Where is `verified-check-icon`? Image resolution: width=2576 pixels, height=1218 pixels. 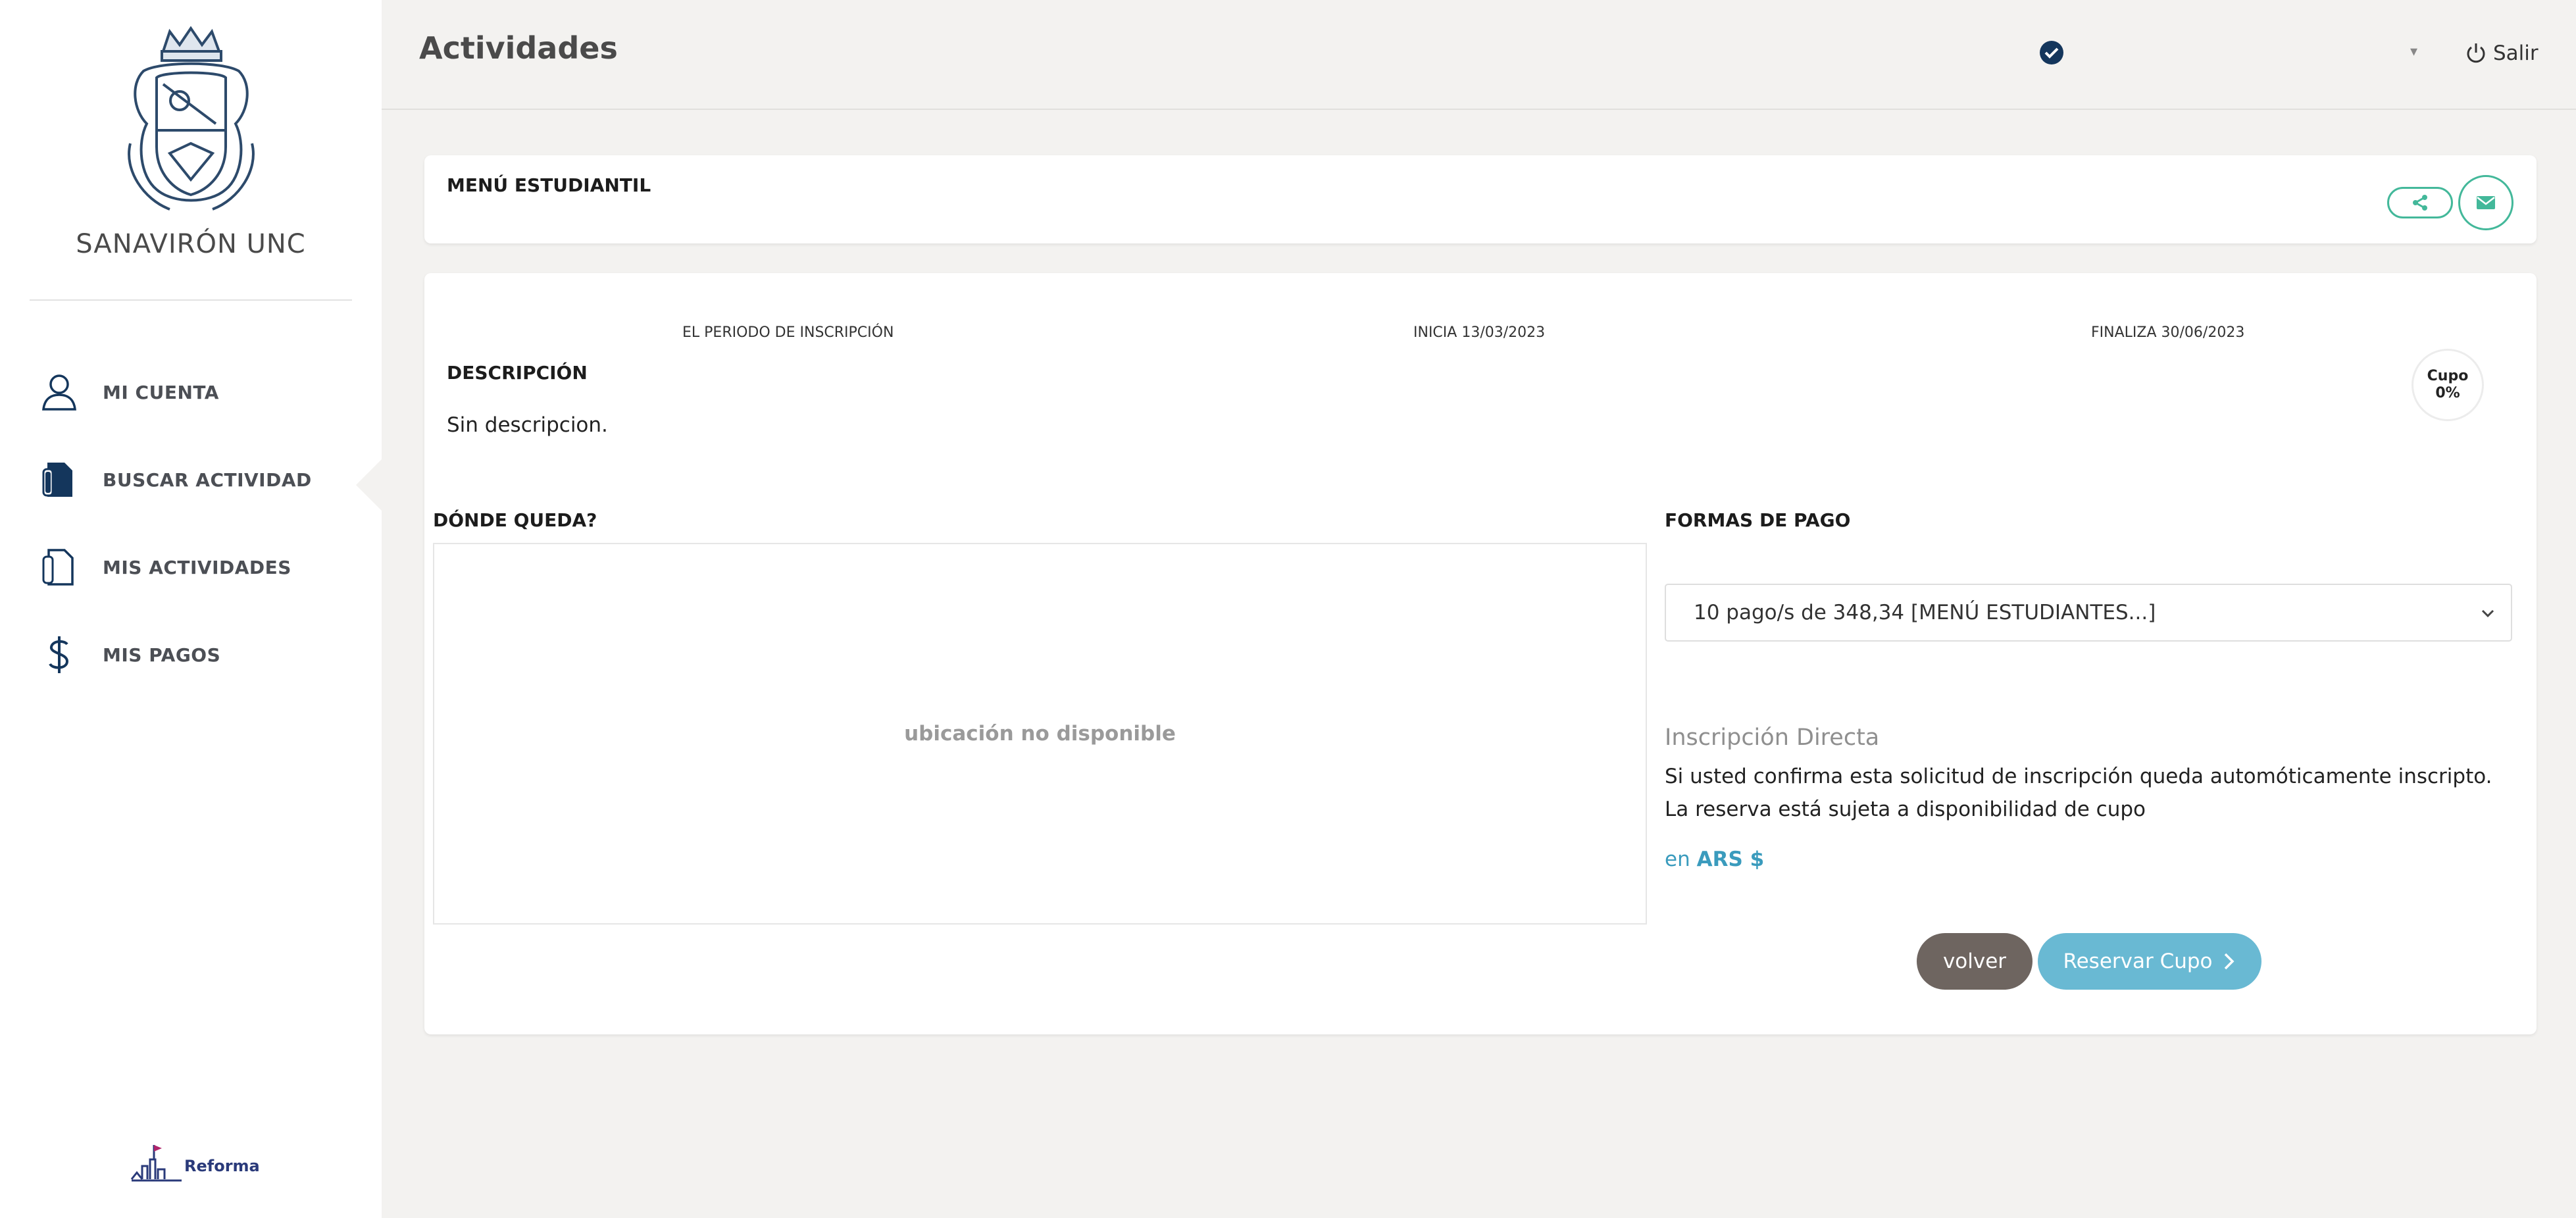 verified-check-icon is located at coordinates (2051, 52).